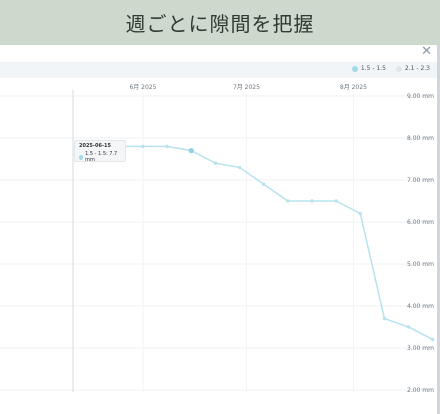 The image size is (440, 414). What do you see at coordinates (420, 348) in the screenshot?
I see `y-tick-label: 3.00 mm` at bounding box center [420, 348].